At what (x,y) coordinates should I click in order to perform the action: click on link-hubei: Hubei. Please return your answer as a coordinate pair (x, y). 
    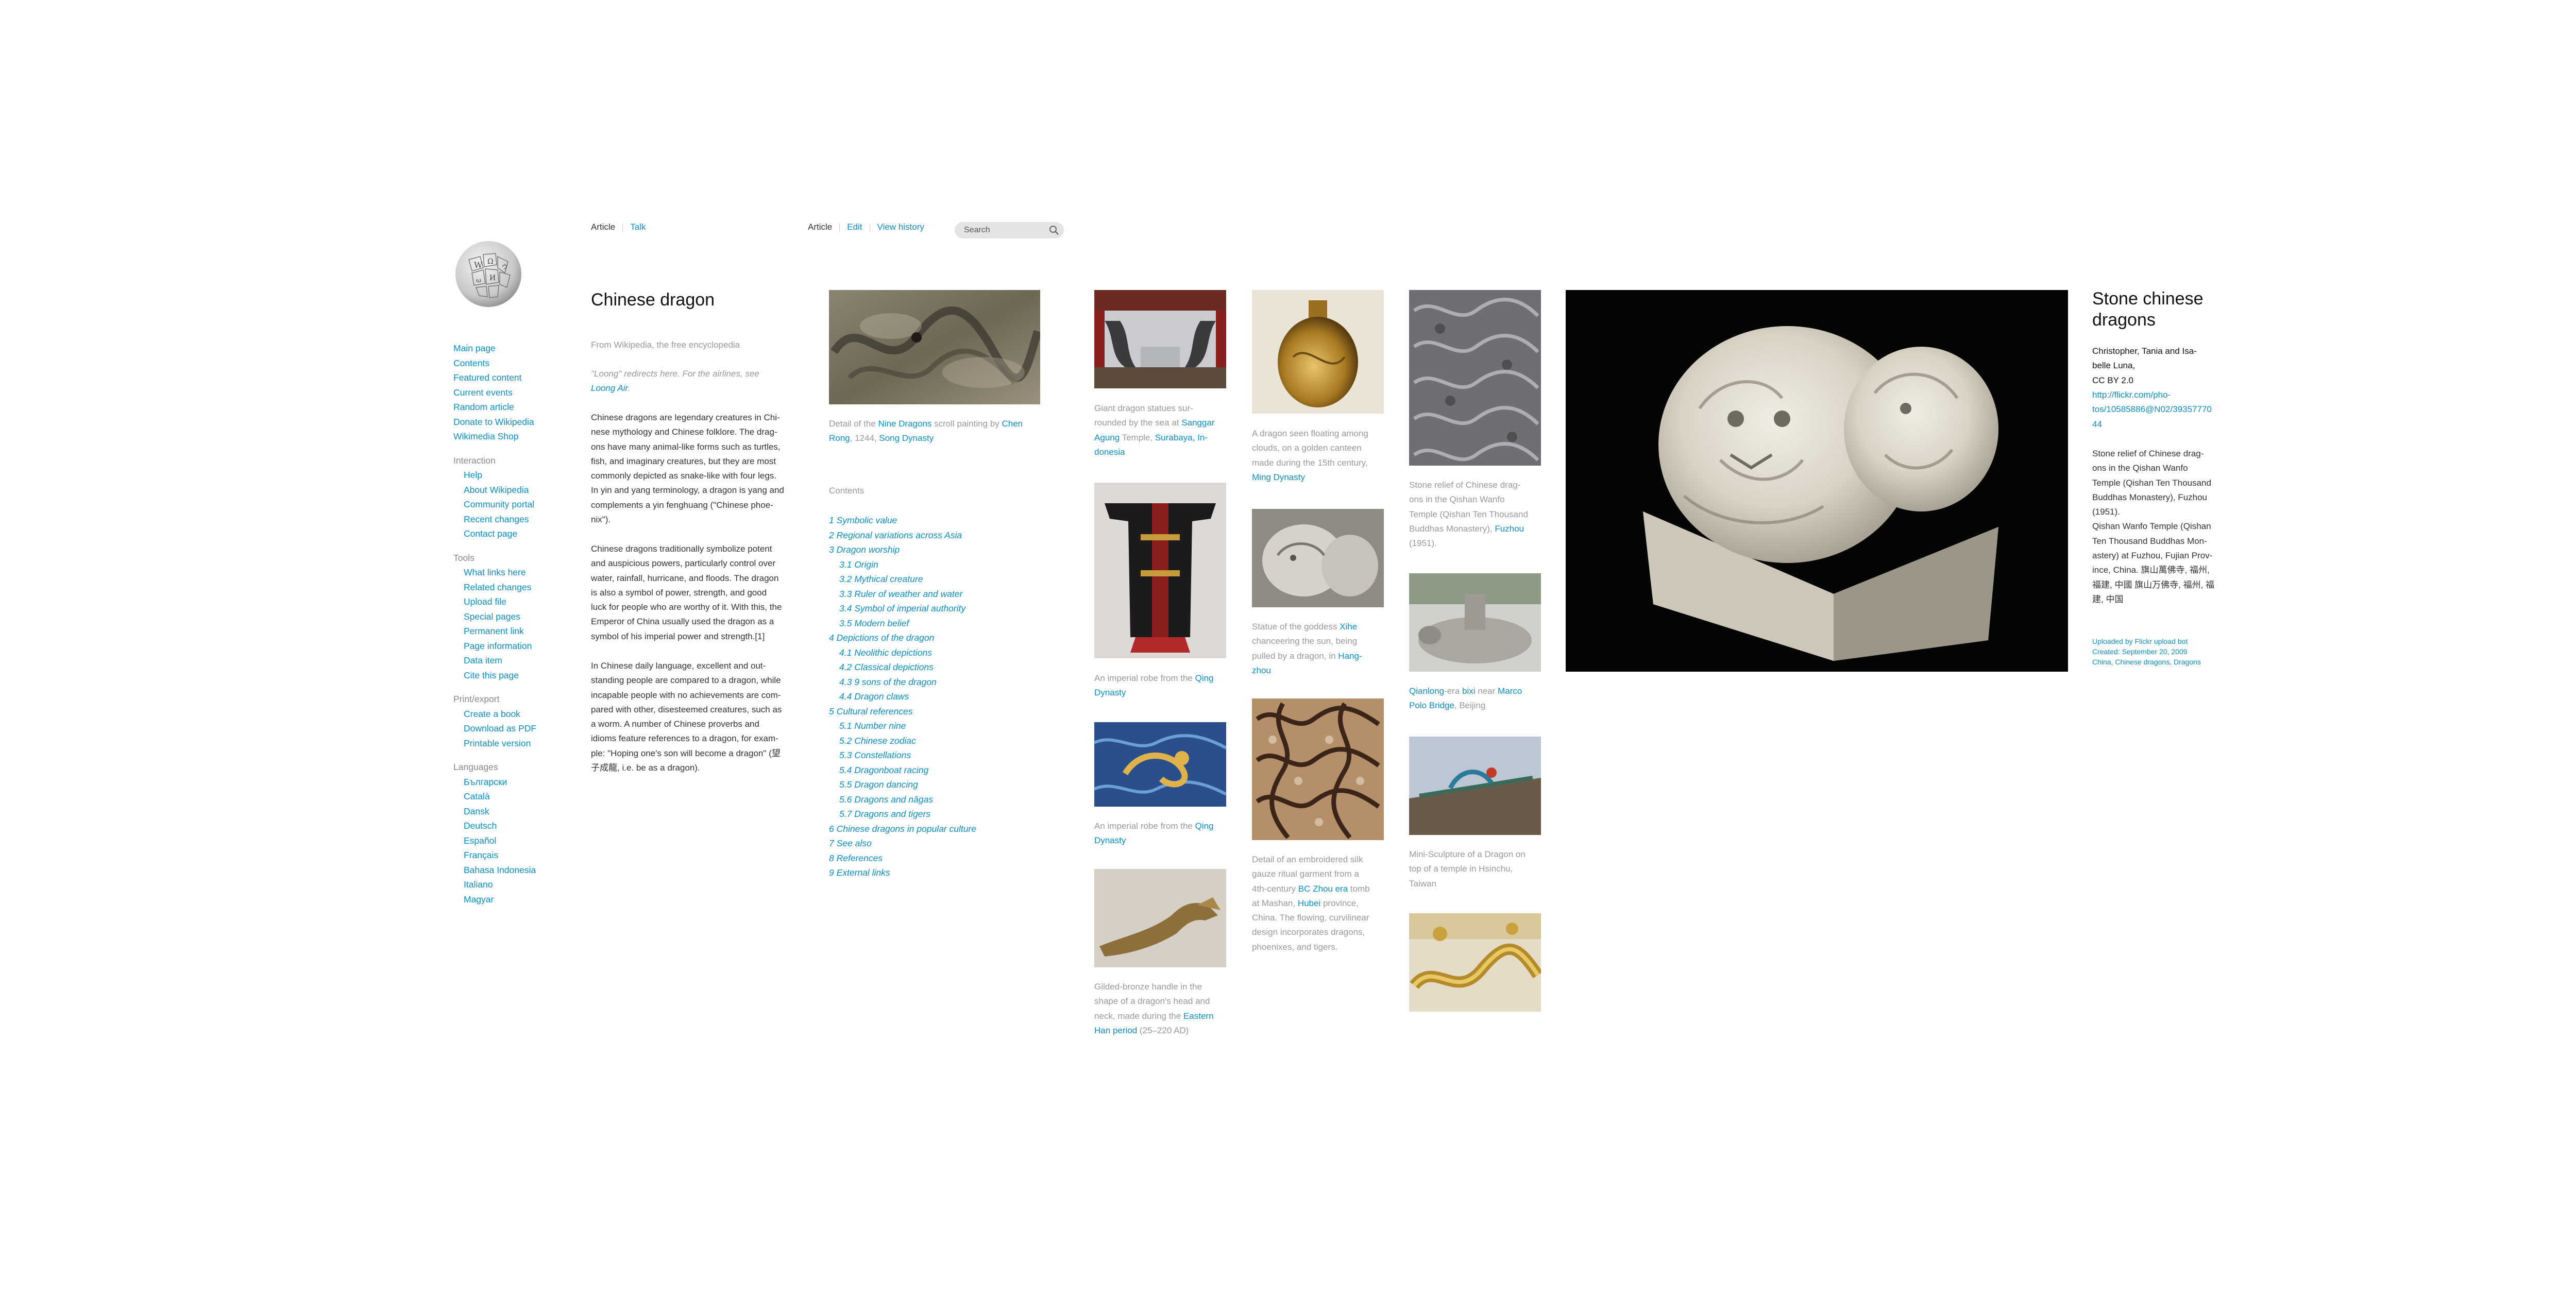
    Looking at the image, I should click on (1309, 903).